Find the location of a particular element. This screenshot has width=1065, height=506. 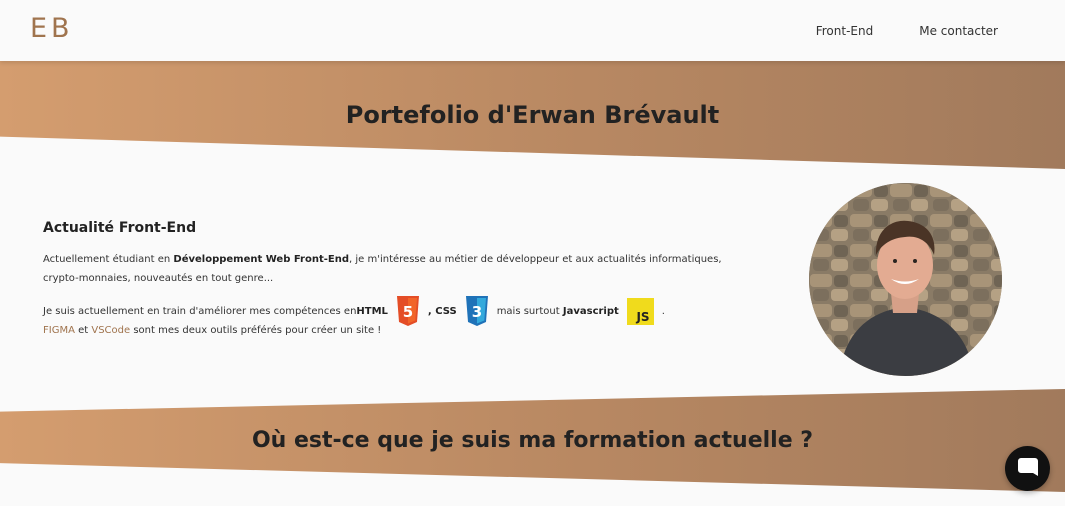

chat-icon is located at coordinates (1028, 469).